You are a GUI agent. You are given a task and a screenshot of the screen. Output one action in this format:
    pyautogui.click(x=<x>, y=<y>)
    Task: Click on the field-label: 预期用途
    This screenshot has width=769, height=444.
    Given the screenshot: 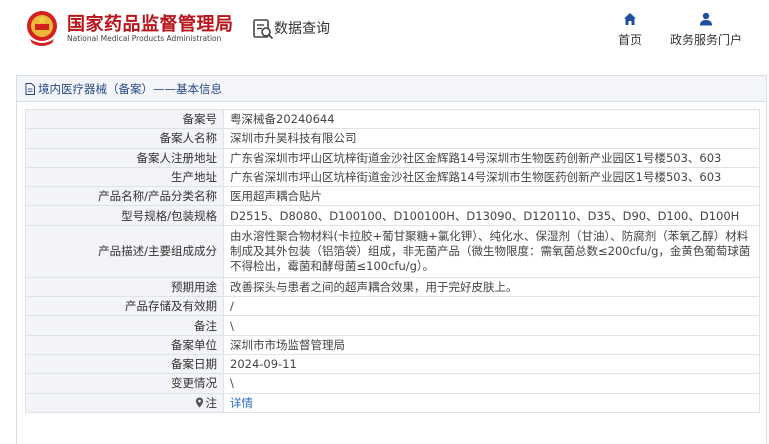 What is the action you would take?
    pyautogui.click(x=124, y=287)
    